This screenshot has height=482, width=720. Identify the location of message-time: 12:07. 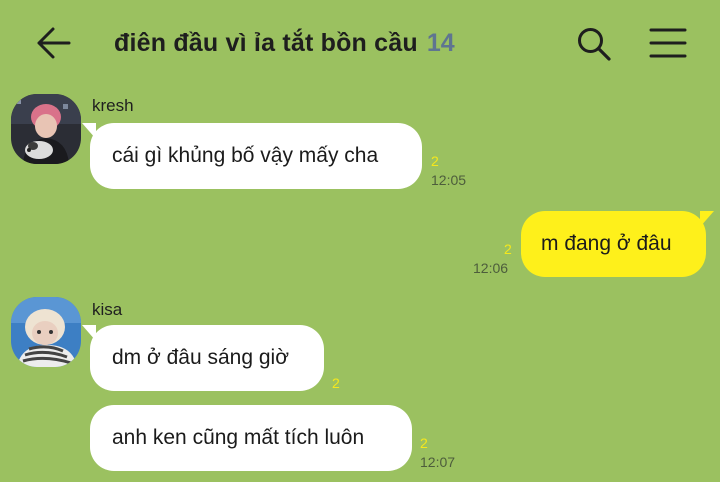
(438, 462).